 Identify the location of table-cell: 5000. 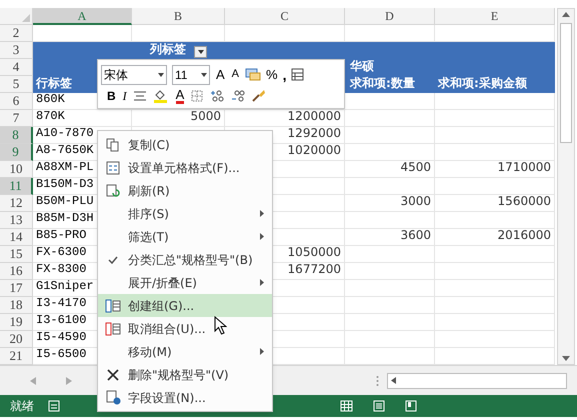
(178, 118).